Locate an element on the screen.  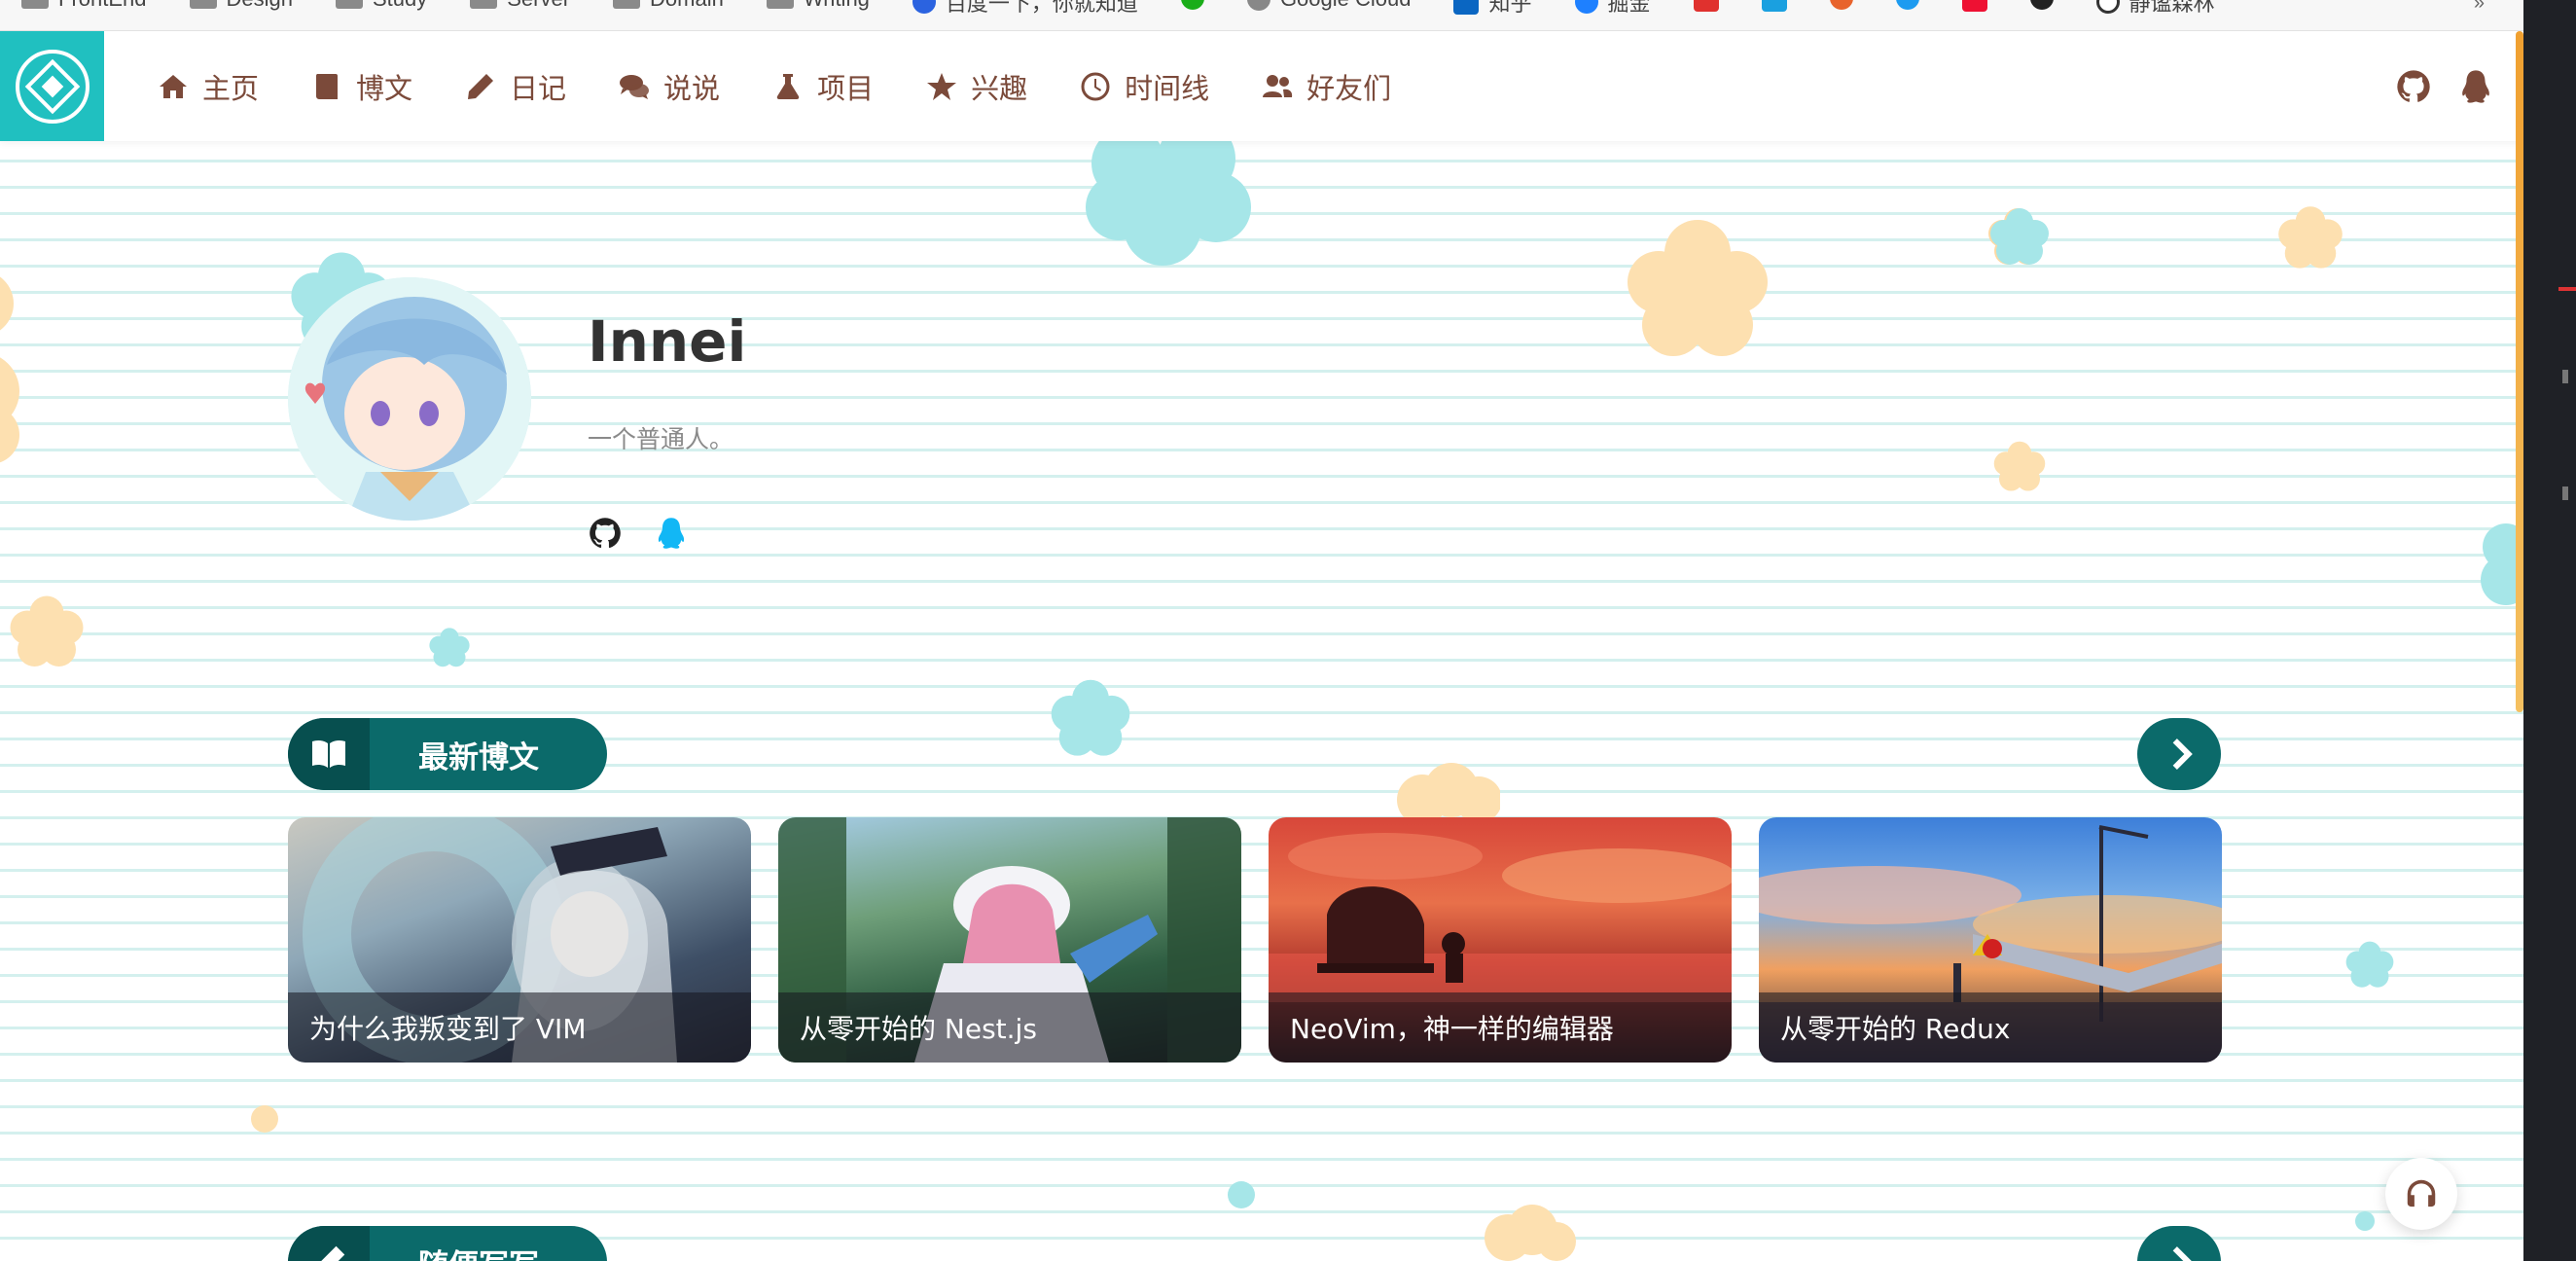
bookmark-green is located at coordinates (1193, 5).